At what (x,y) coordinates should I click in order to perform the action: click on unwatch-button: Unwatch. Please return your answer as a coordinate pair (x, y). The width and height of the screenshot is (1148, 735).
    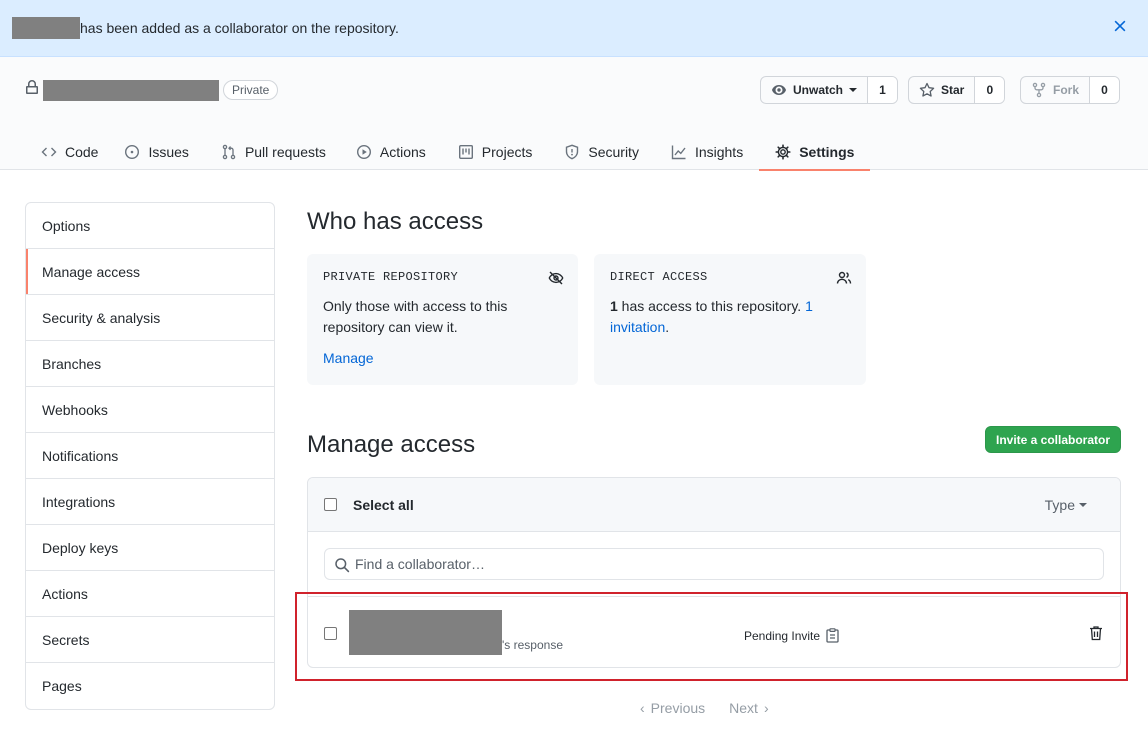
    Looking at the image, I should click on (814, 90).